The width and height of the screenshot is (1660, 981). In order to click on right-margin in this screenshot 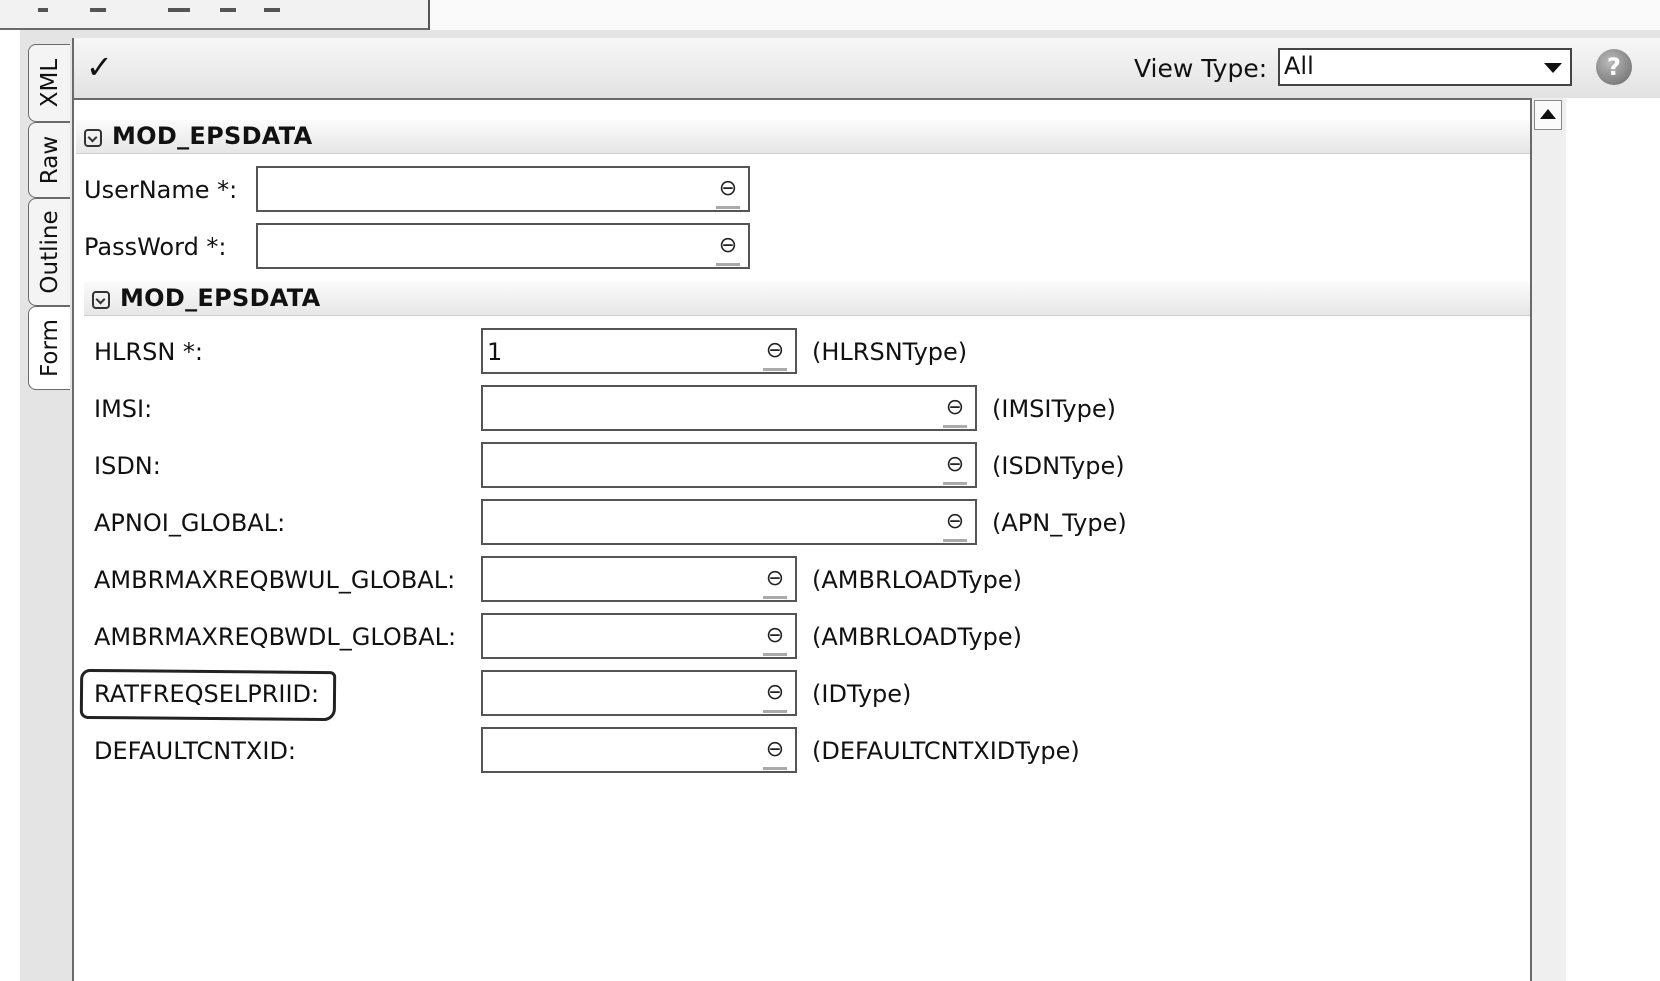, I will do `click(1613, 539)`.